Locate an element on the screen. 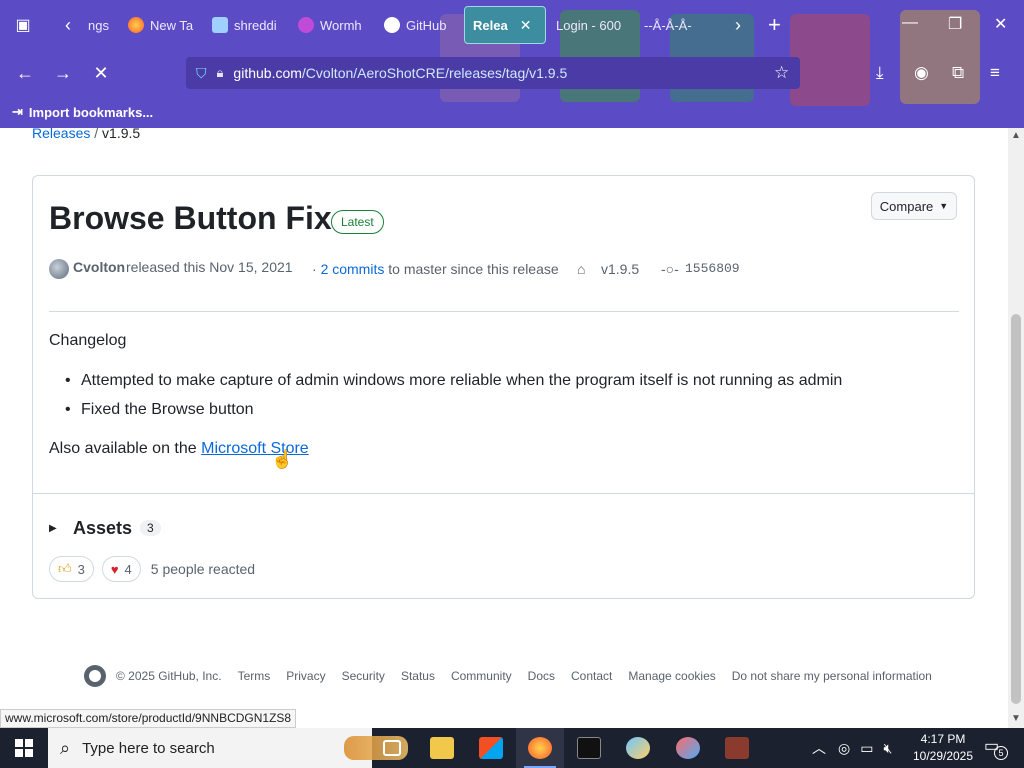 The image size is (1024, 768). clock-date: 10/29/2025 is located at coordinates (943, 756).